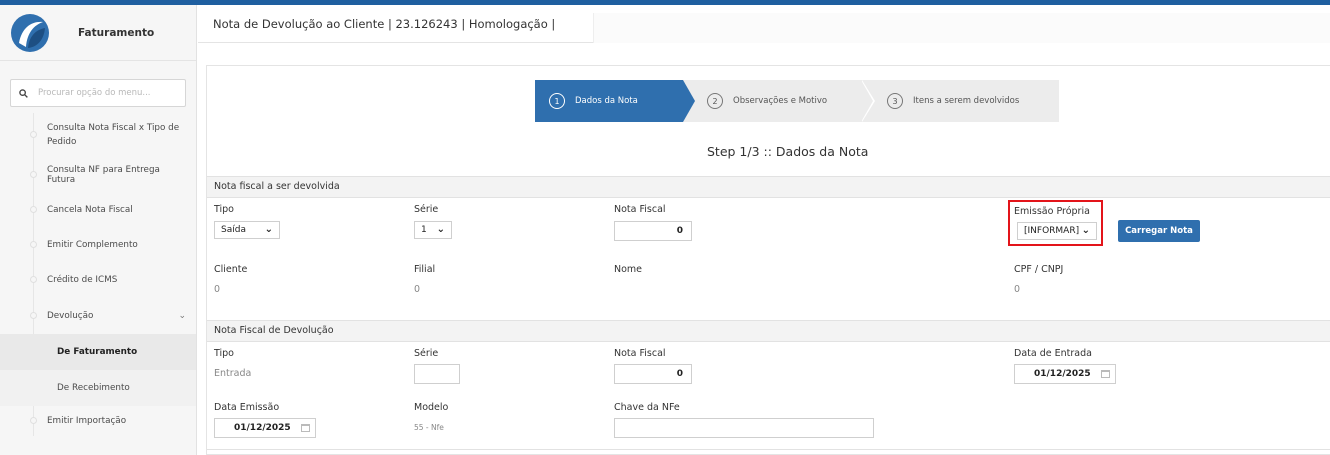 Image resolution: width=1330 pixels, height=455 pixels. What do you see at coordinates (233, 373) in the screenshot?
I see `devolucao-tipo-value: Entrada` at bounding box center [233, 373].